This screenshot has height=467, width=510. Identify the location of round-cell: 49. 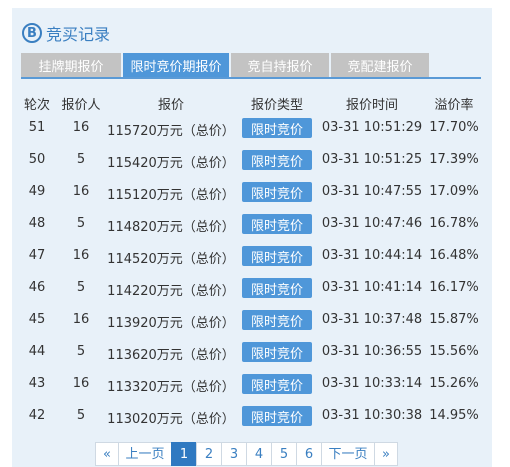
(37, 191).